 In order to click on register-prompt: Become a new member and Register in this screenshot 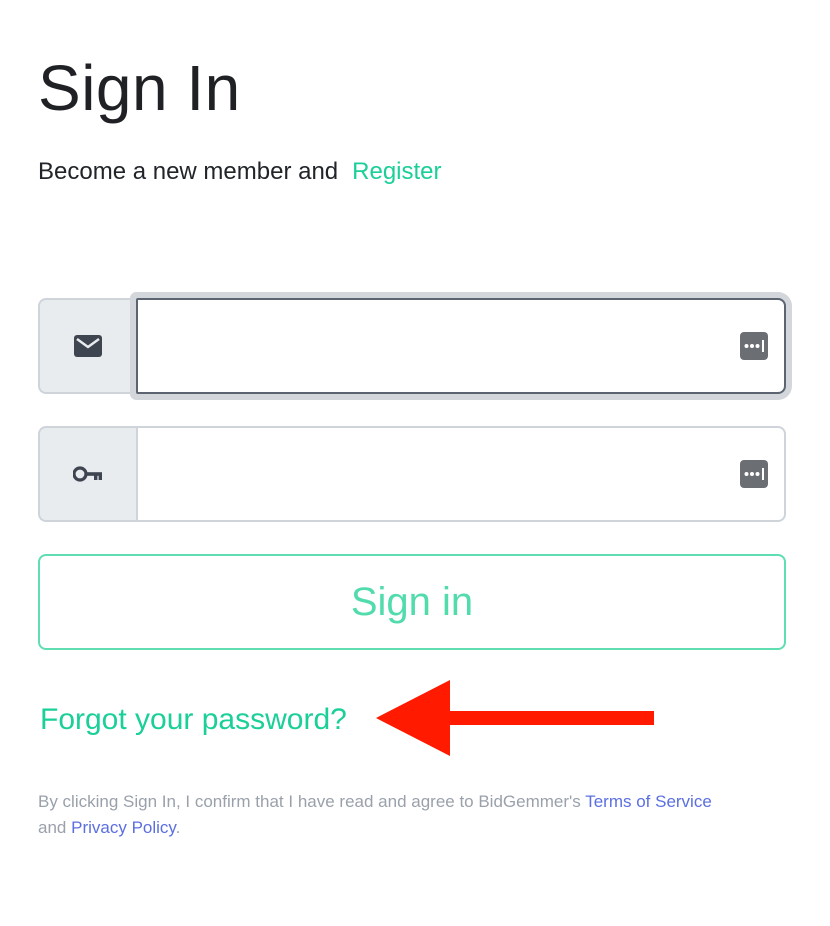, I will do `click(240, 172)`.